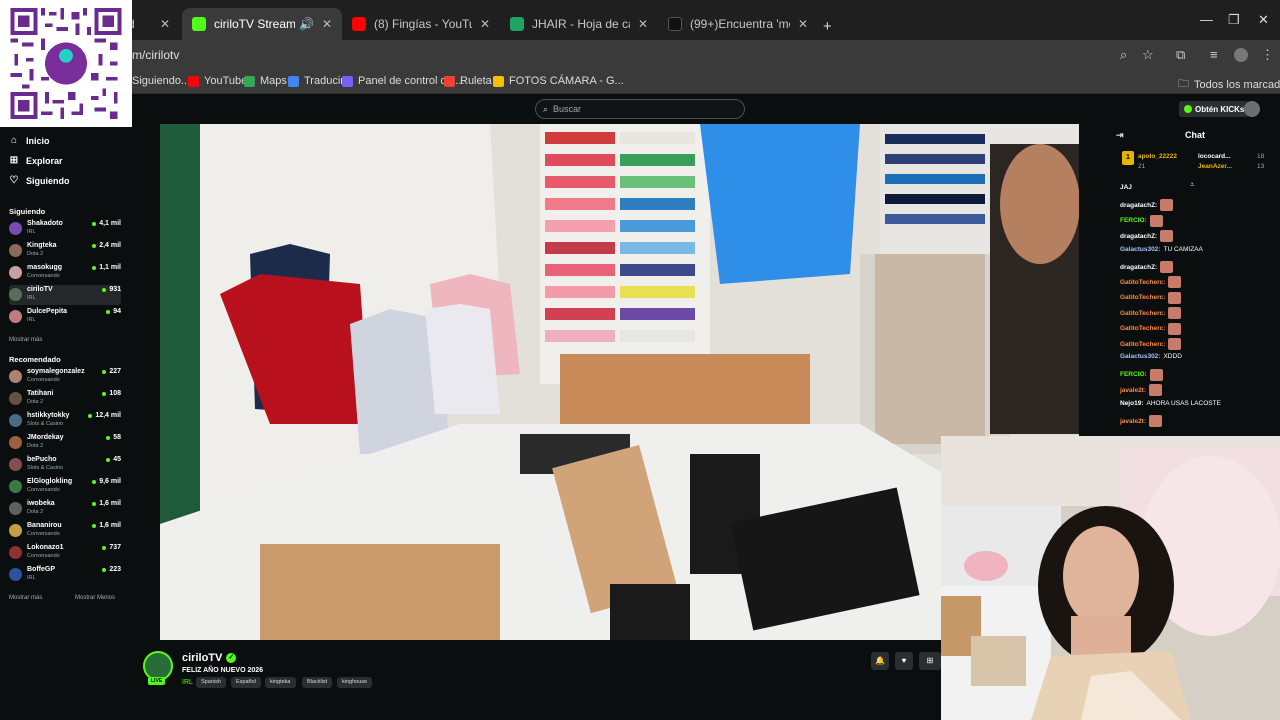  Describe the element at coordinates (14, 140) in the screenshot. I see `home-icon: ⌂` at that location.